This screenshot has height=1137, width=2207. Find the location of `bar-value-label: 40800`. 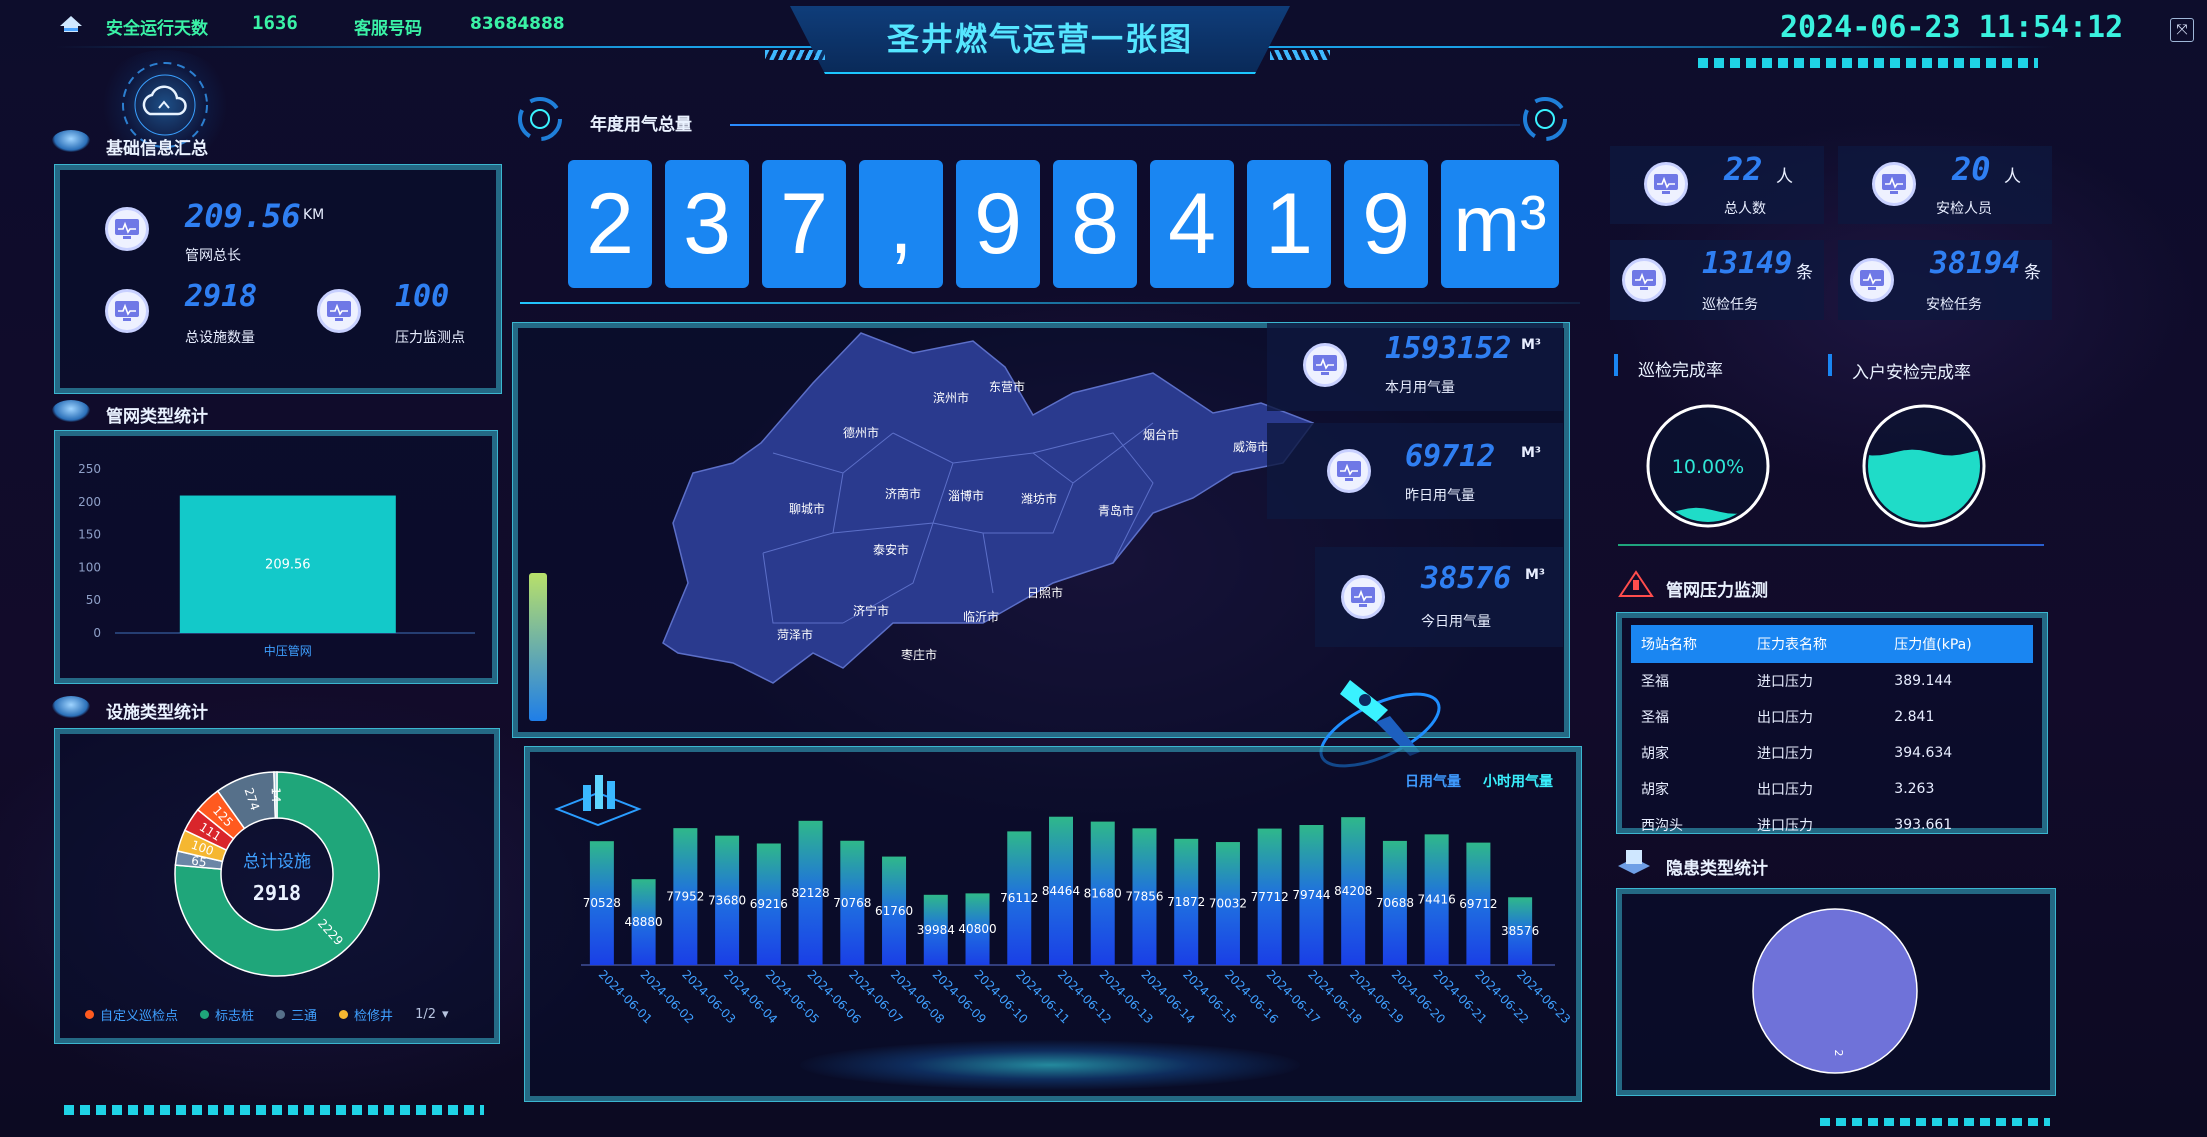

bar-value-label: 40800 is located at coordinates (977, 929).